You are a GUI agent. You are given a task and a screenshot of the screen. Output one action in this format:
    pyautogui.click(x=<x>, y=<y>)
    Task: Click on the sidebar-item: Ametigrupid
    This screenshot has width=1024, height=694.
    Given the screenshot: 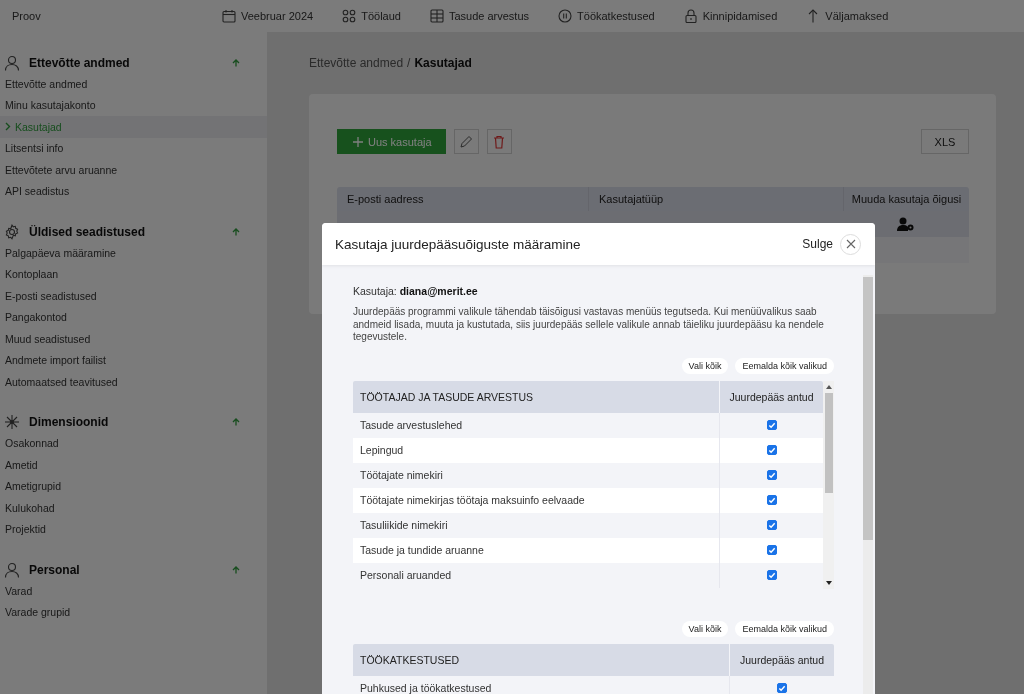 What is the action you would take?
    pyautogui.click(x=133, y=486)
    